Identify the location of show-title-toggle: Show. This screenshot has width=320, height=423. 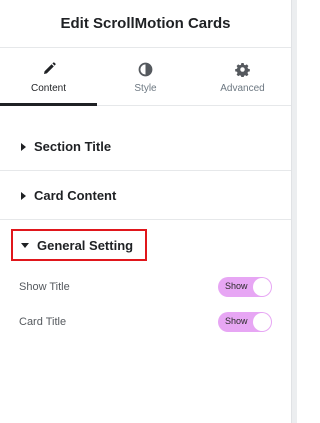
(245, 287).